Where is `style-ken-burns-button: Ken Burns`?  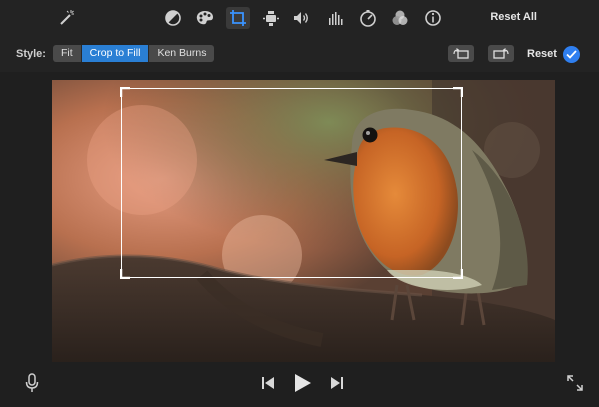 style-ken-burns-button: Ken Burns is located at coordinates (182, 53).